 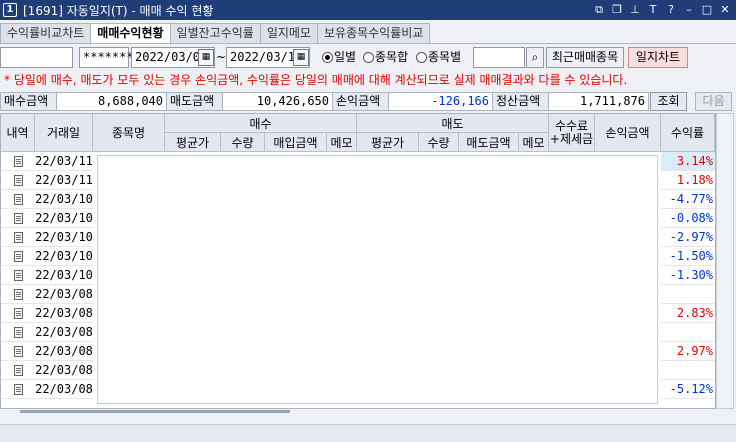 What do you see at coordinates (288, 33) in the screenshot?
I see `tab-3: 일지메모` at bounding box center [288, 33].